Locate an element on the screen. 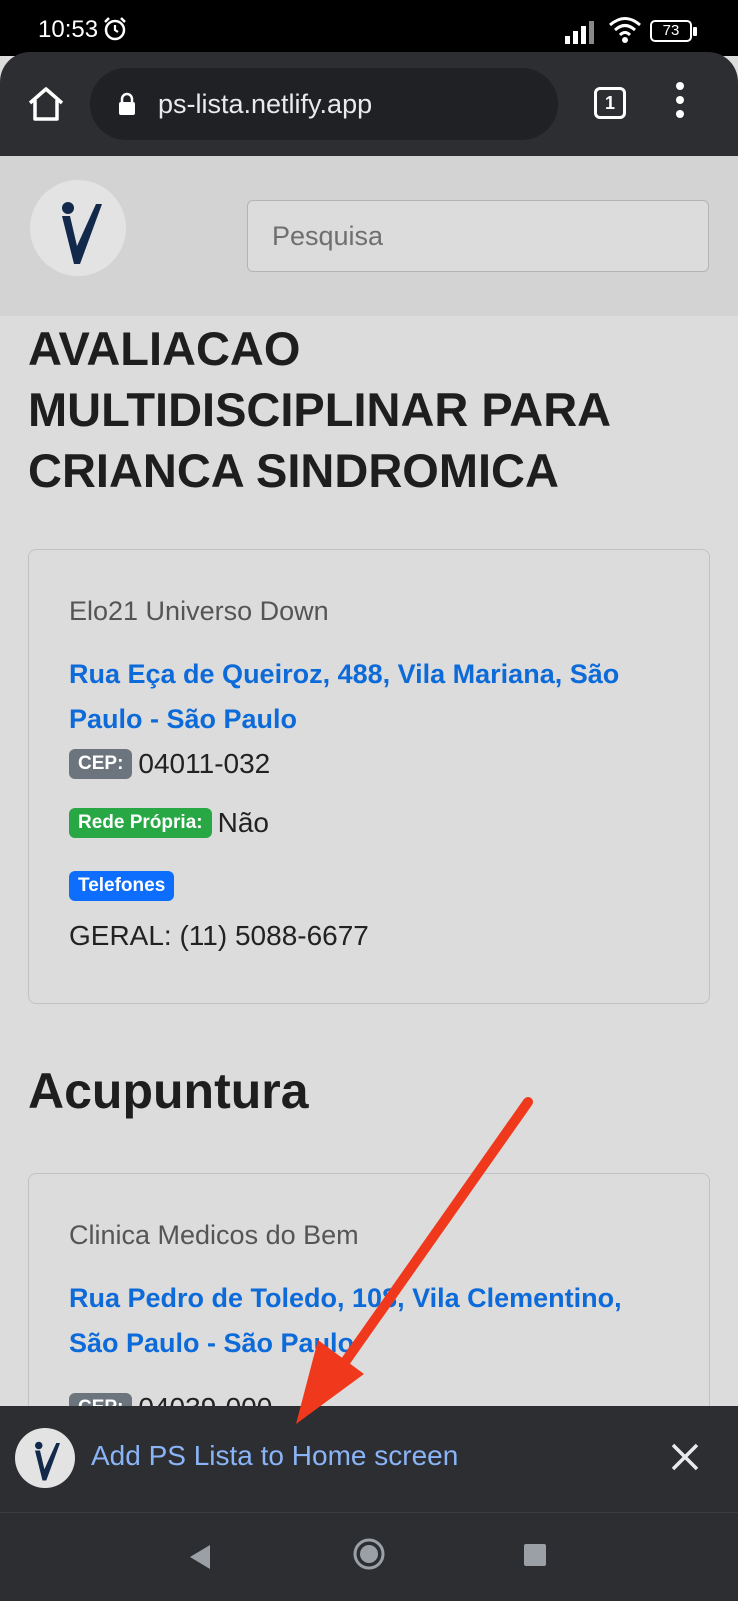  site-header is located at coordinates (369, 236).